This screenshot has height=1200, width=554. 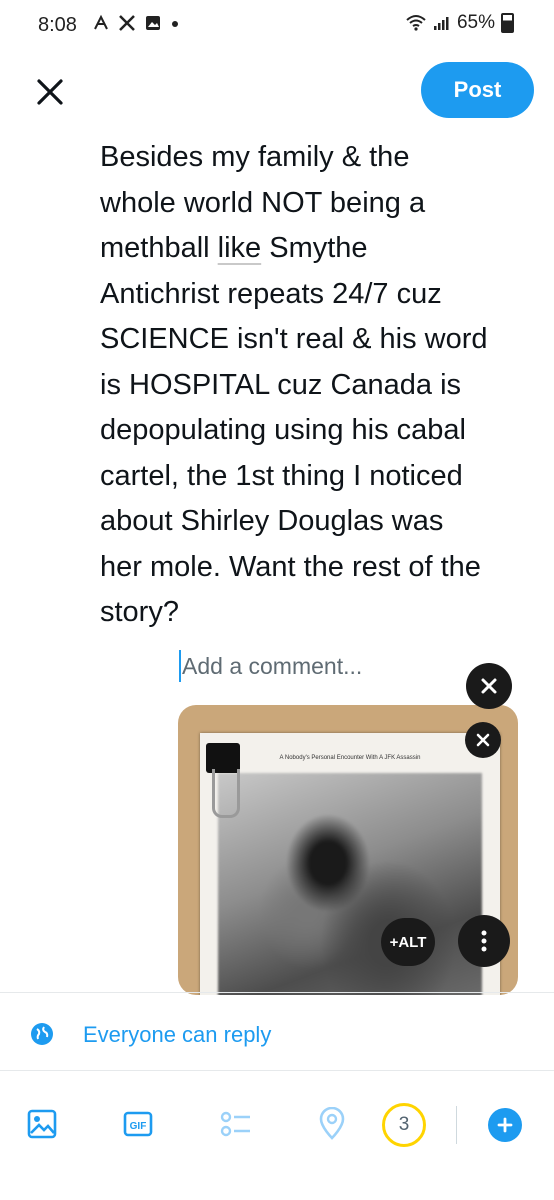 I want to click on tweet-line: depopulating using his cabal, so click(x=283, y=430).